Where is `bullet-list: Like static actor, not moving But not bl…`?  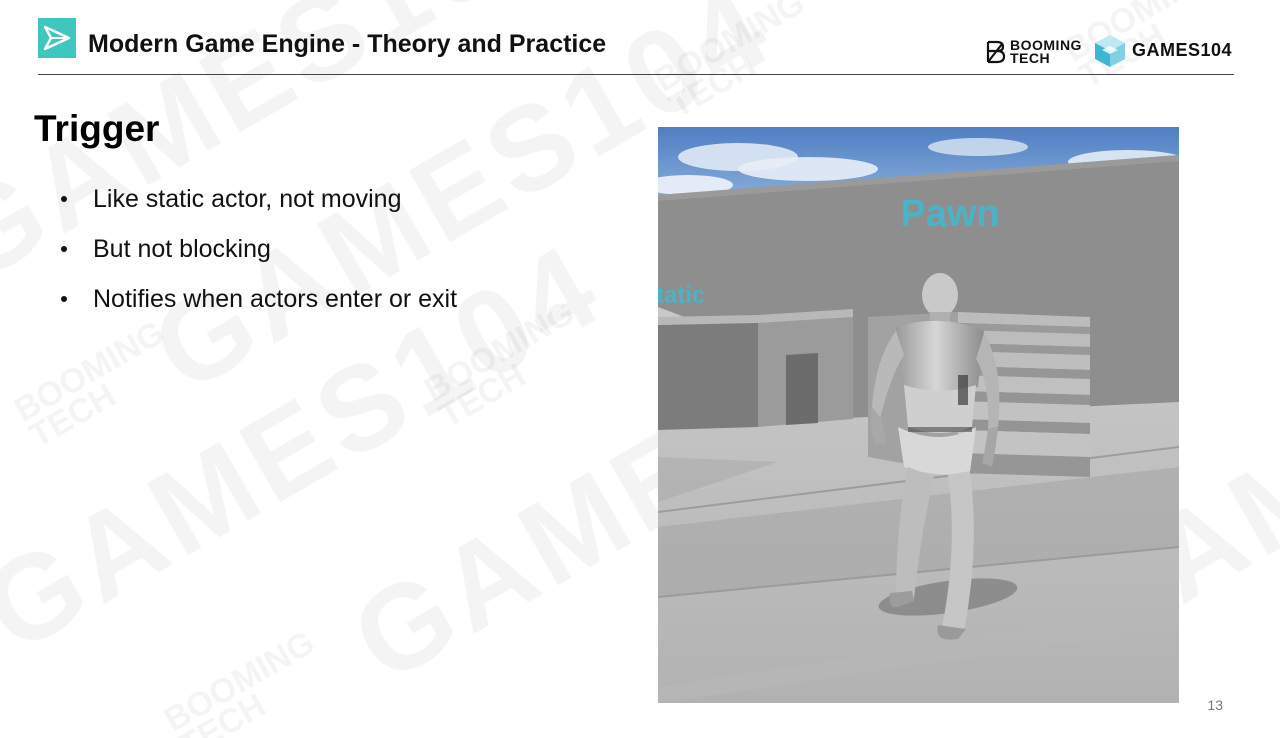
bullet-list: Like static actor, not moving But not bl… is located at coordinates (257, 258).